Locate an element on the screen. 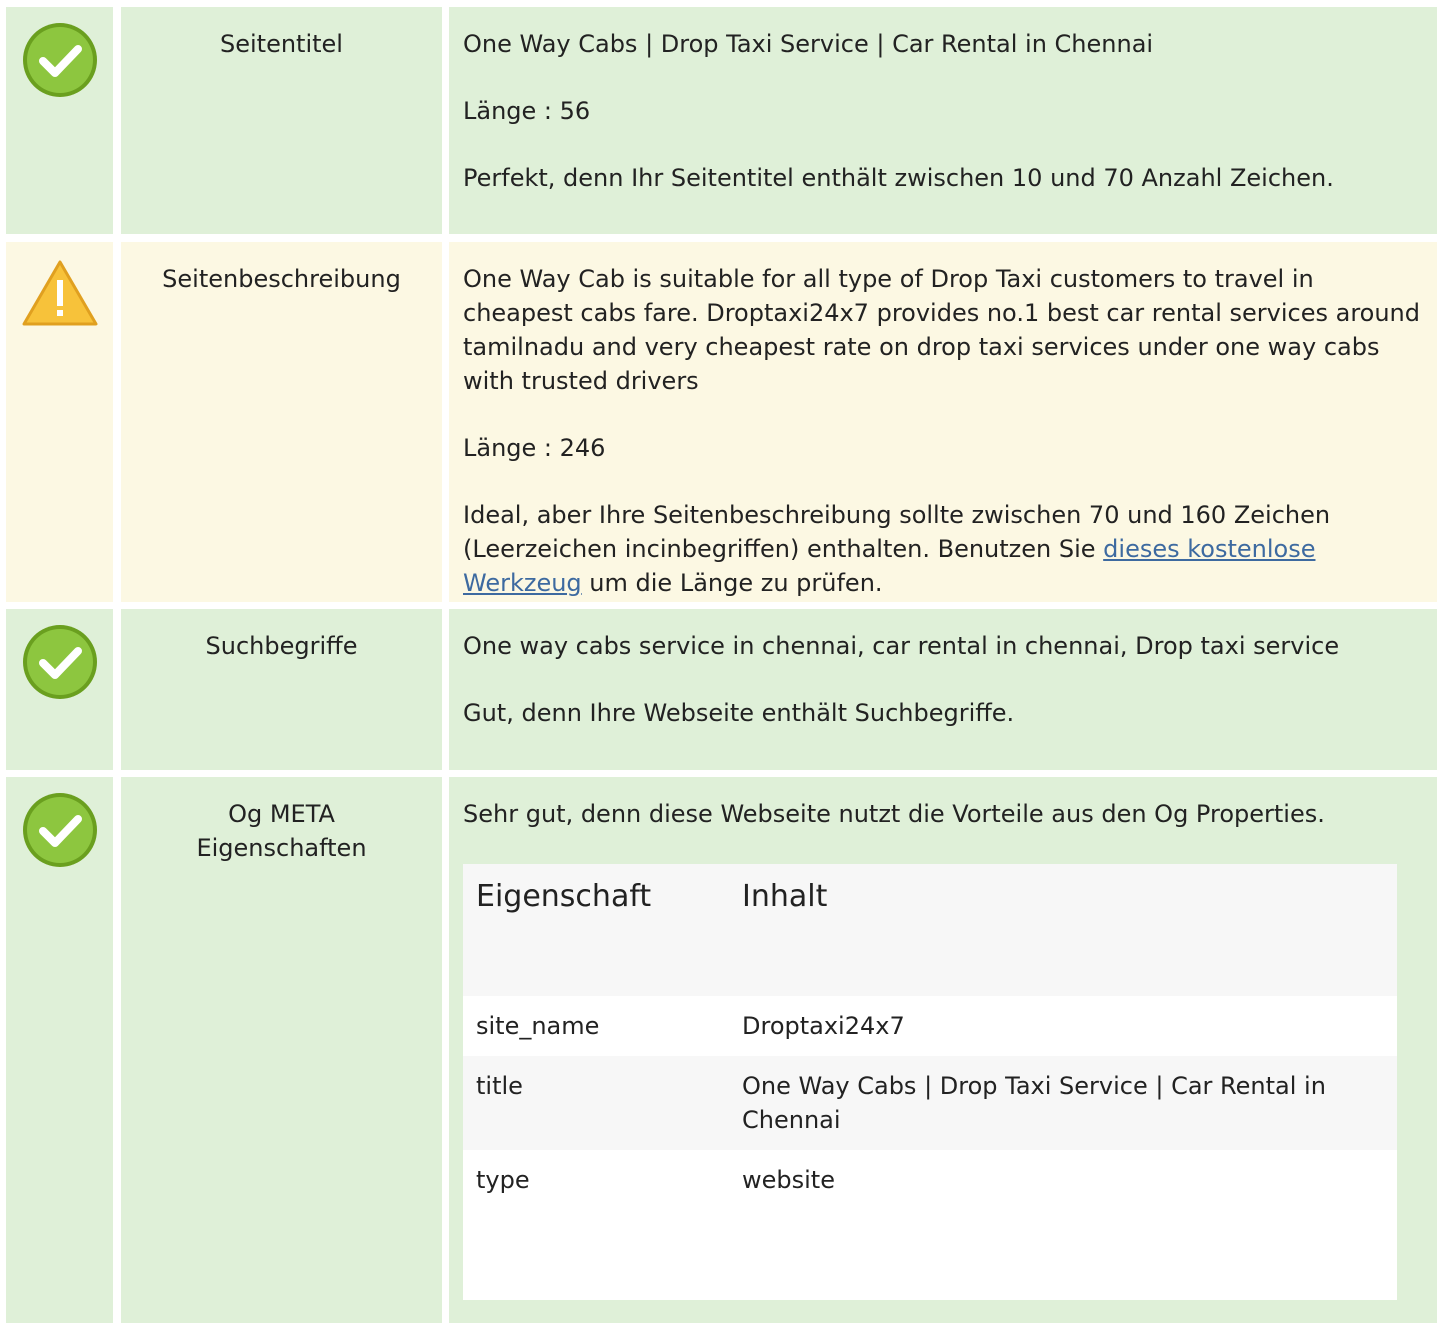 Image resolution: width=1443 pixels, height=1323 pixels. row-label: Og META Eigenschaften is located at coordinates (281, 1050).